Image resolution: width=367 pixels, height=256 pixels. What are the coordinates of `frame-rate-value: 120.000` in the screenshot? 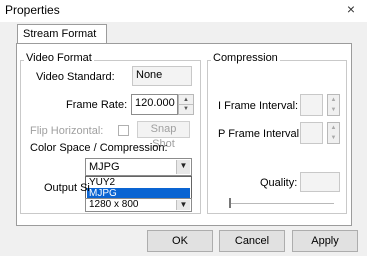 It's located at (155, 103).